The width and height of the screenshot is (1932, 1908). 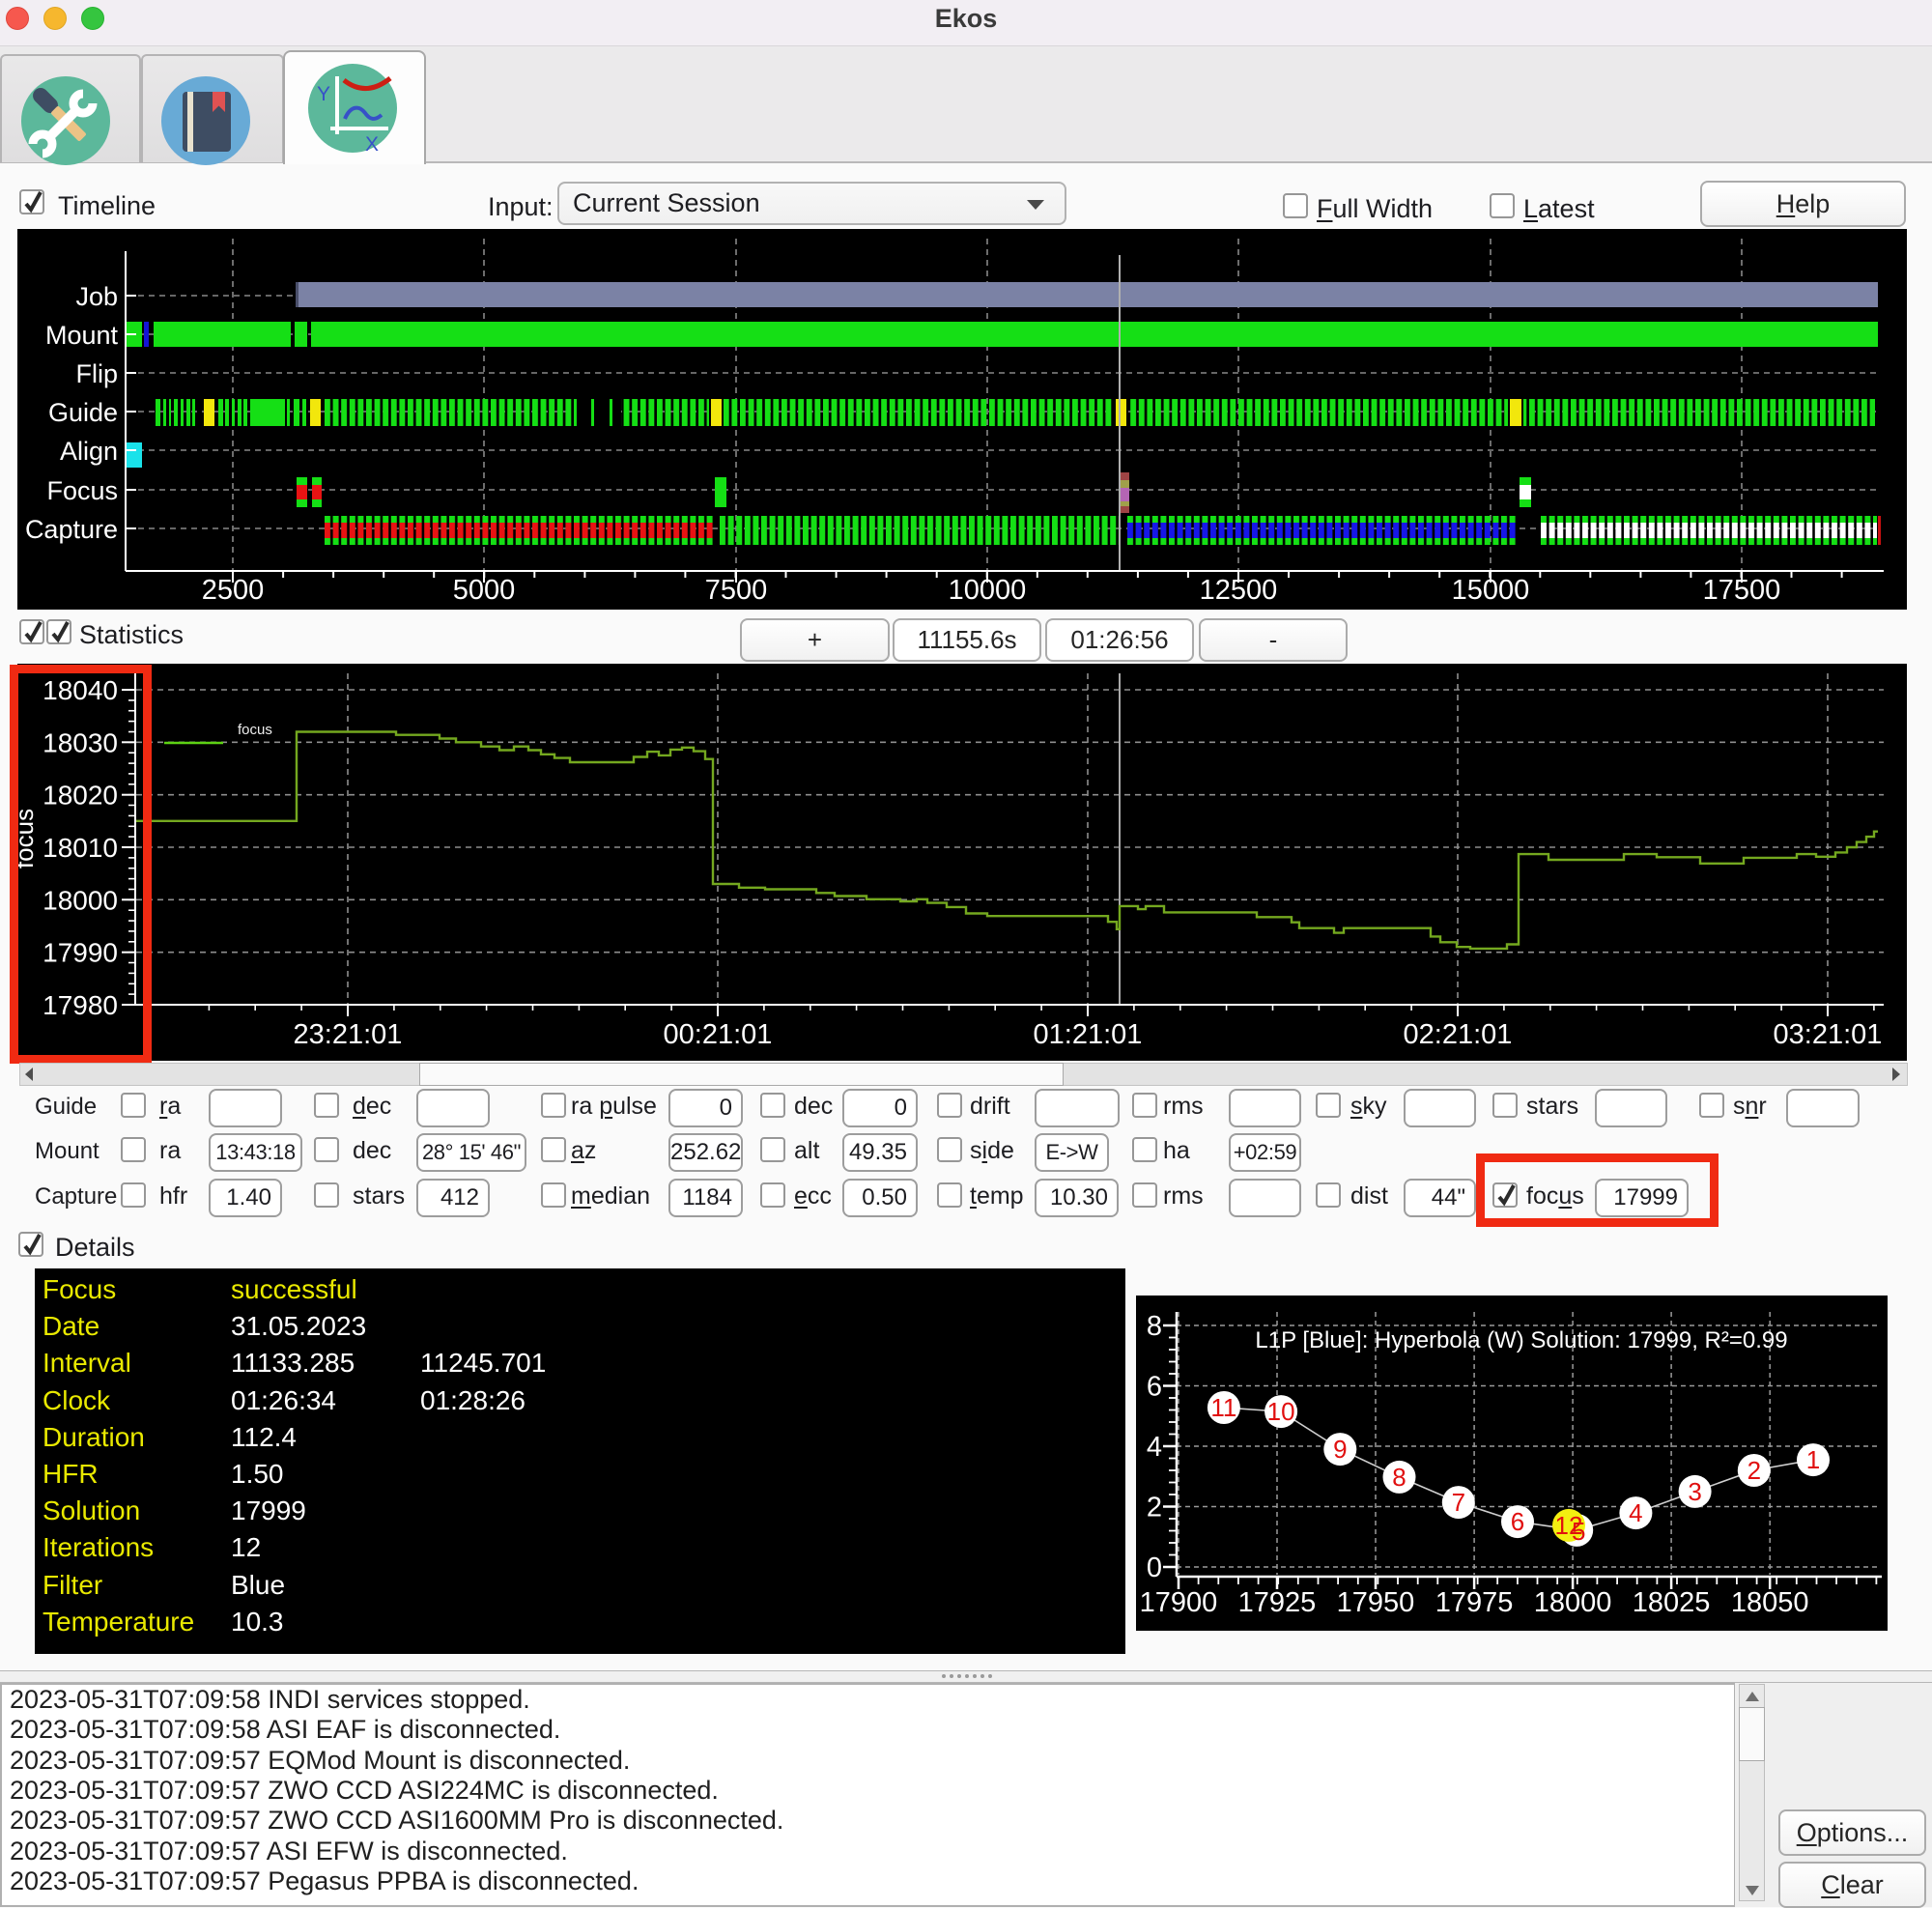 I want to click on svg-text: 17900, so click(x=1179, y=1602).